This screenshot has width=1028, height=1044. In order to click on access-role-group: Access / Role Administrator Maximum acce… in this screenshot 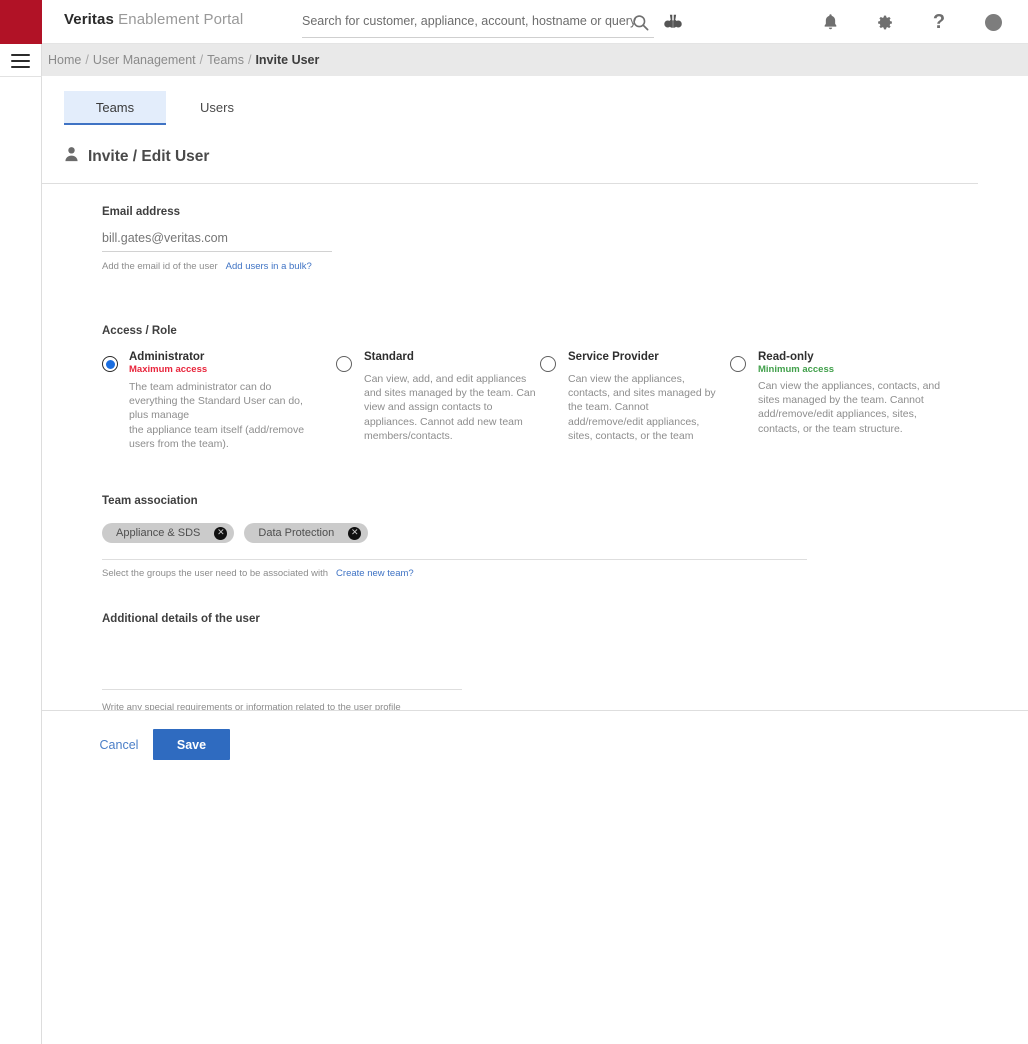, I will do `click(552, 393)`.